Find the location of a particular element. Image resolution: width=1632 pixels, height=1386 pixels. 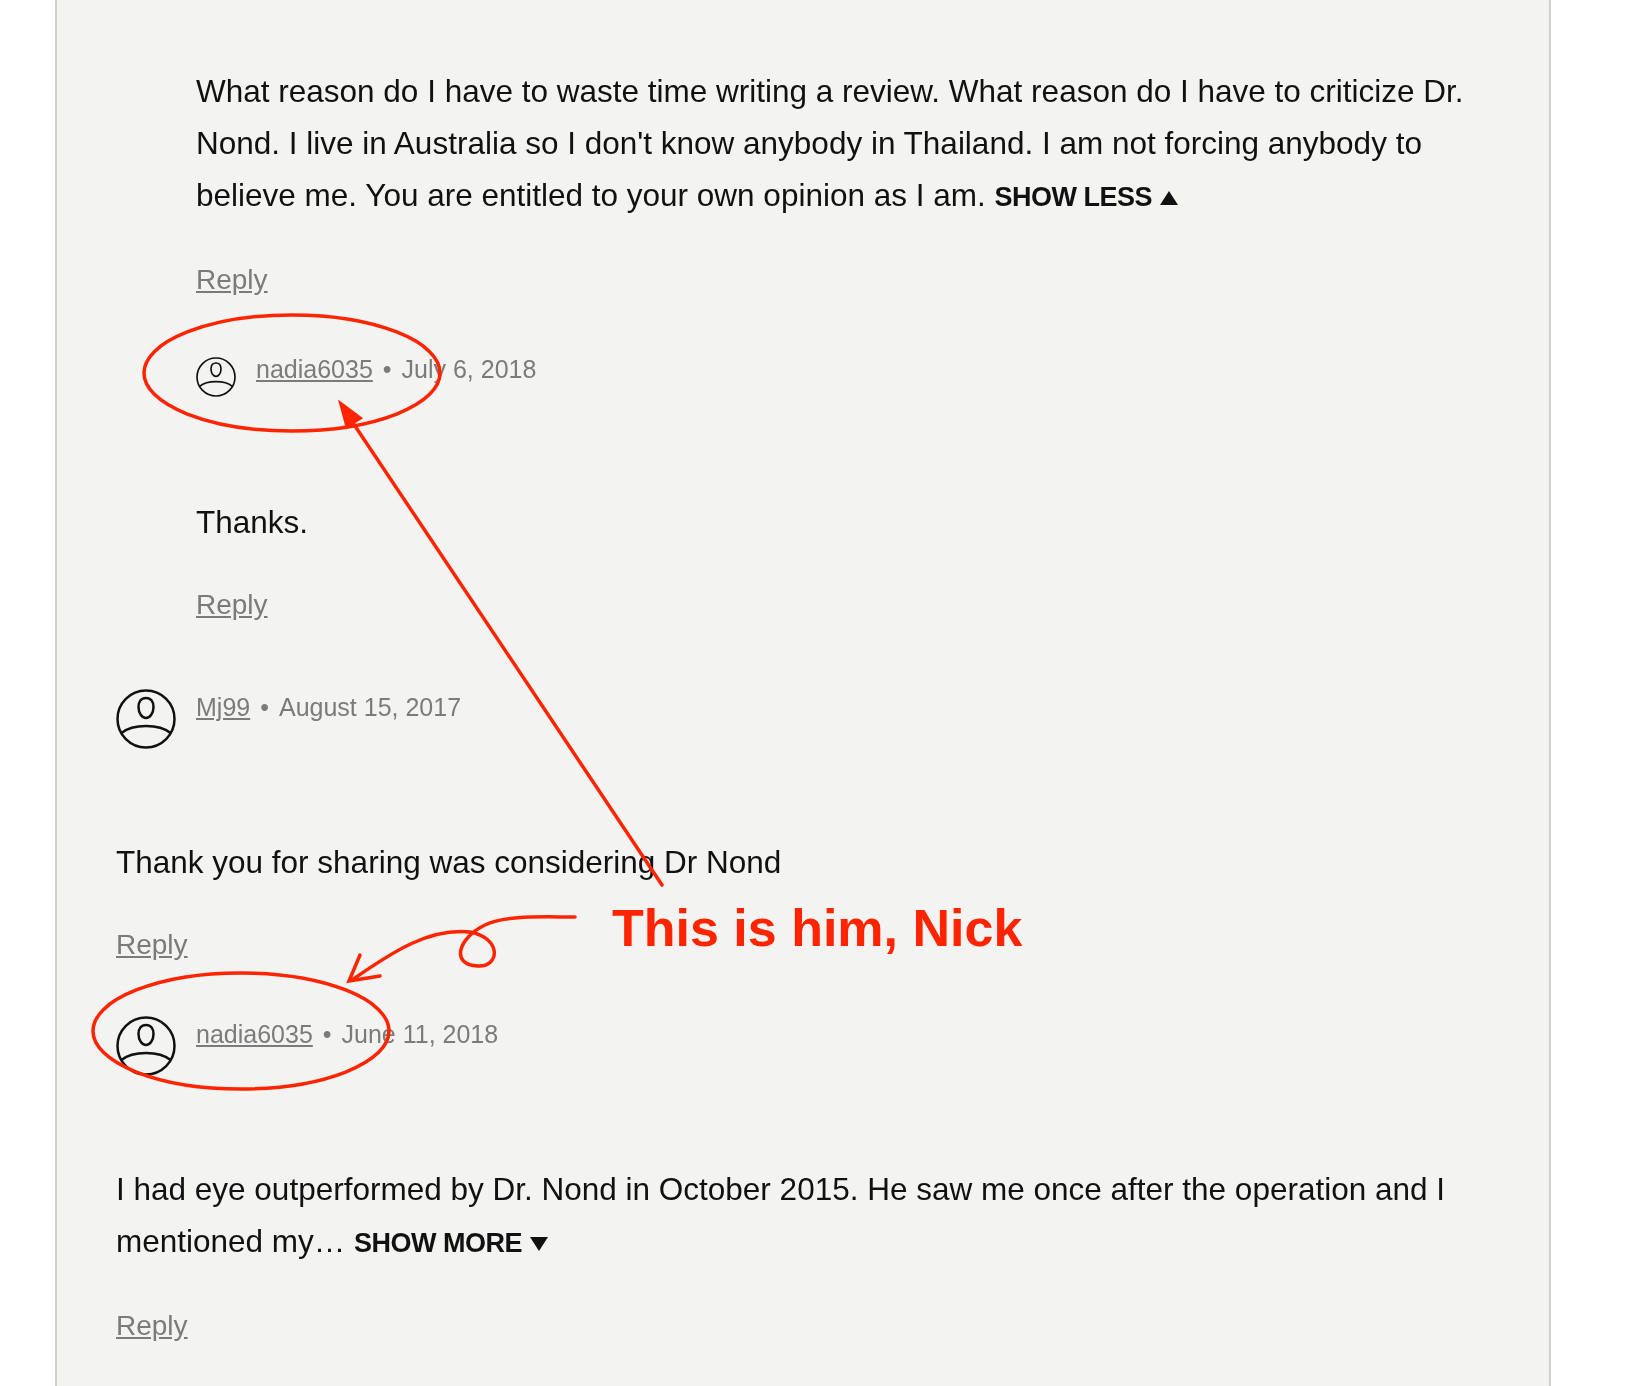

comment-date: August 15, 2017 is located at coordinates (370, 707).